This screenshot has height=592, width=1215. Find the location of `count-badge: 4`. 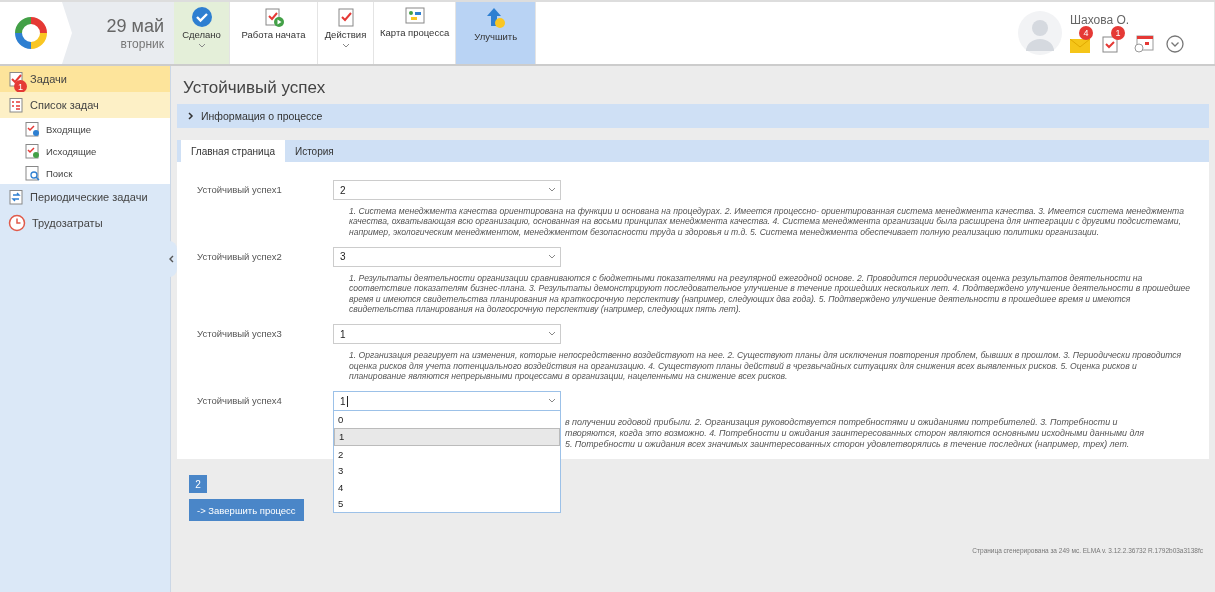

count-badge: 4 is located at coordinates (1086, 33).